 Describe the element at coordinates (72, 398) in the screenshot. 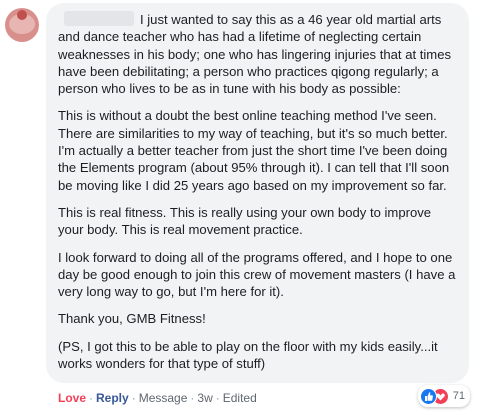

I see `love-button: Love` at that location.